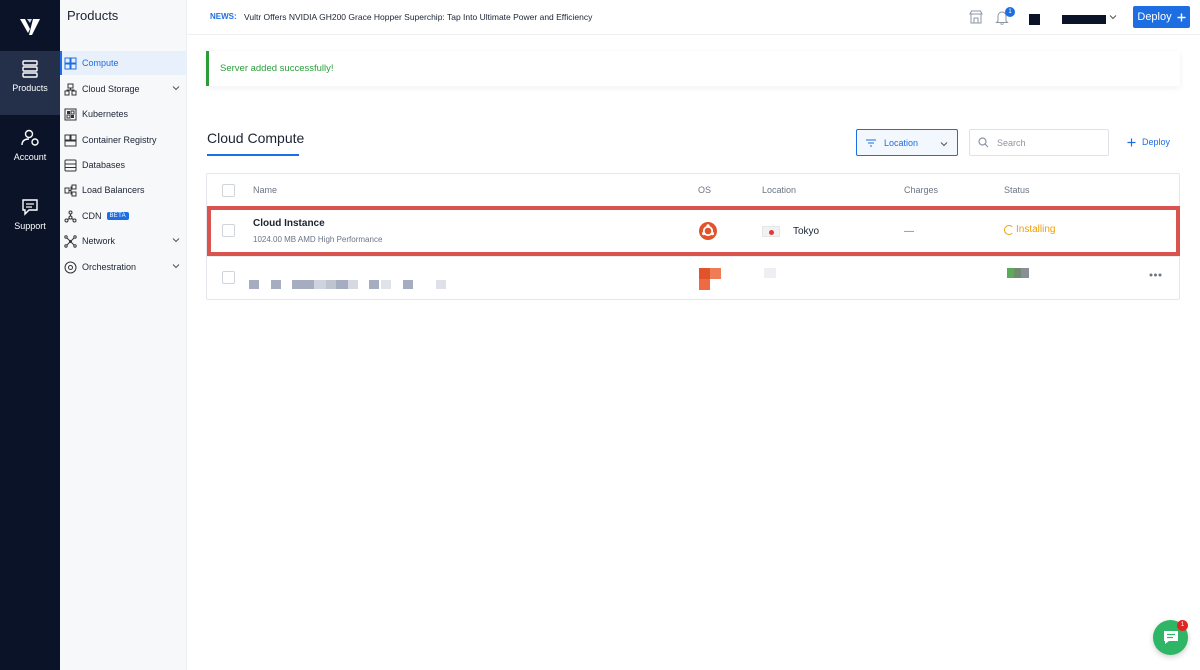  Describe the element at coordinates (93, 15) in the screenshot. I see `sidebar-title: Products` at that location.